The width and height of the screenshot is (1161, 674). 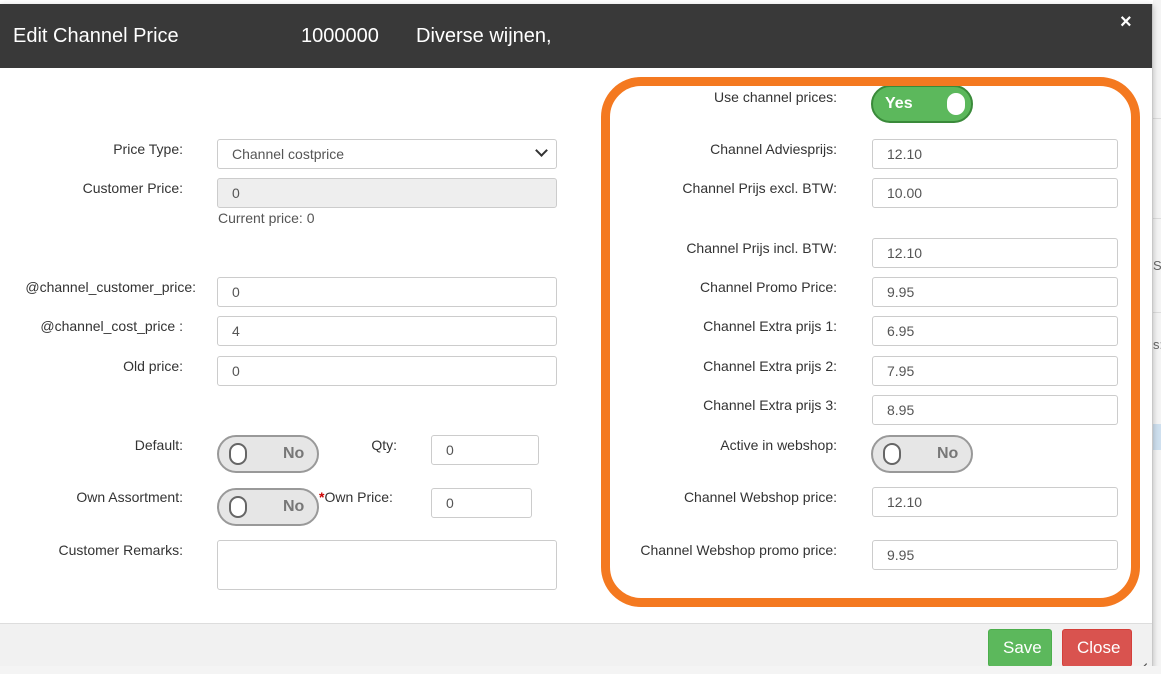 What do you see at coordinates (129, 497) in the screenshot?
I see `own-assortment-label: Own Assortment:` at bounding box center [129, 497].